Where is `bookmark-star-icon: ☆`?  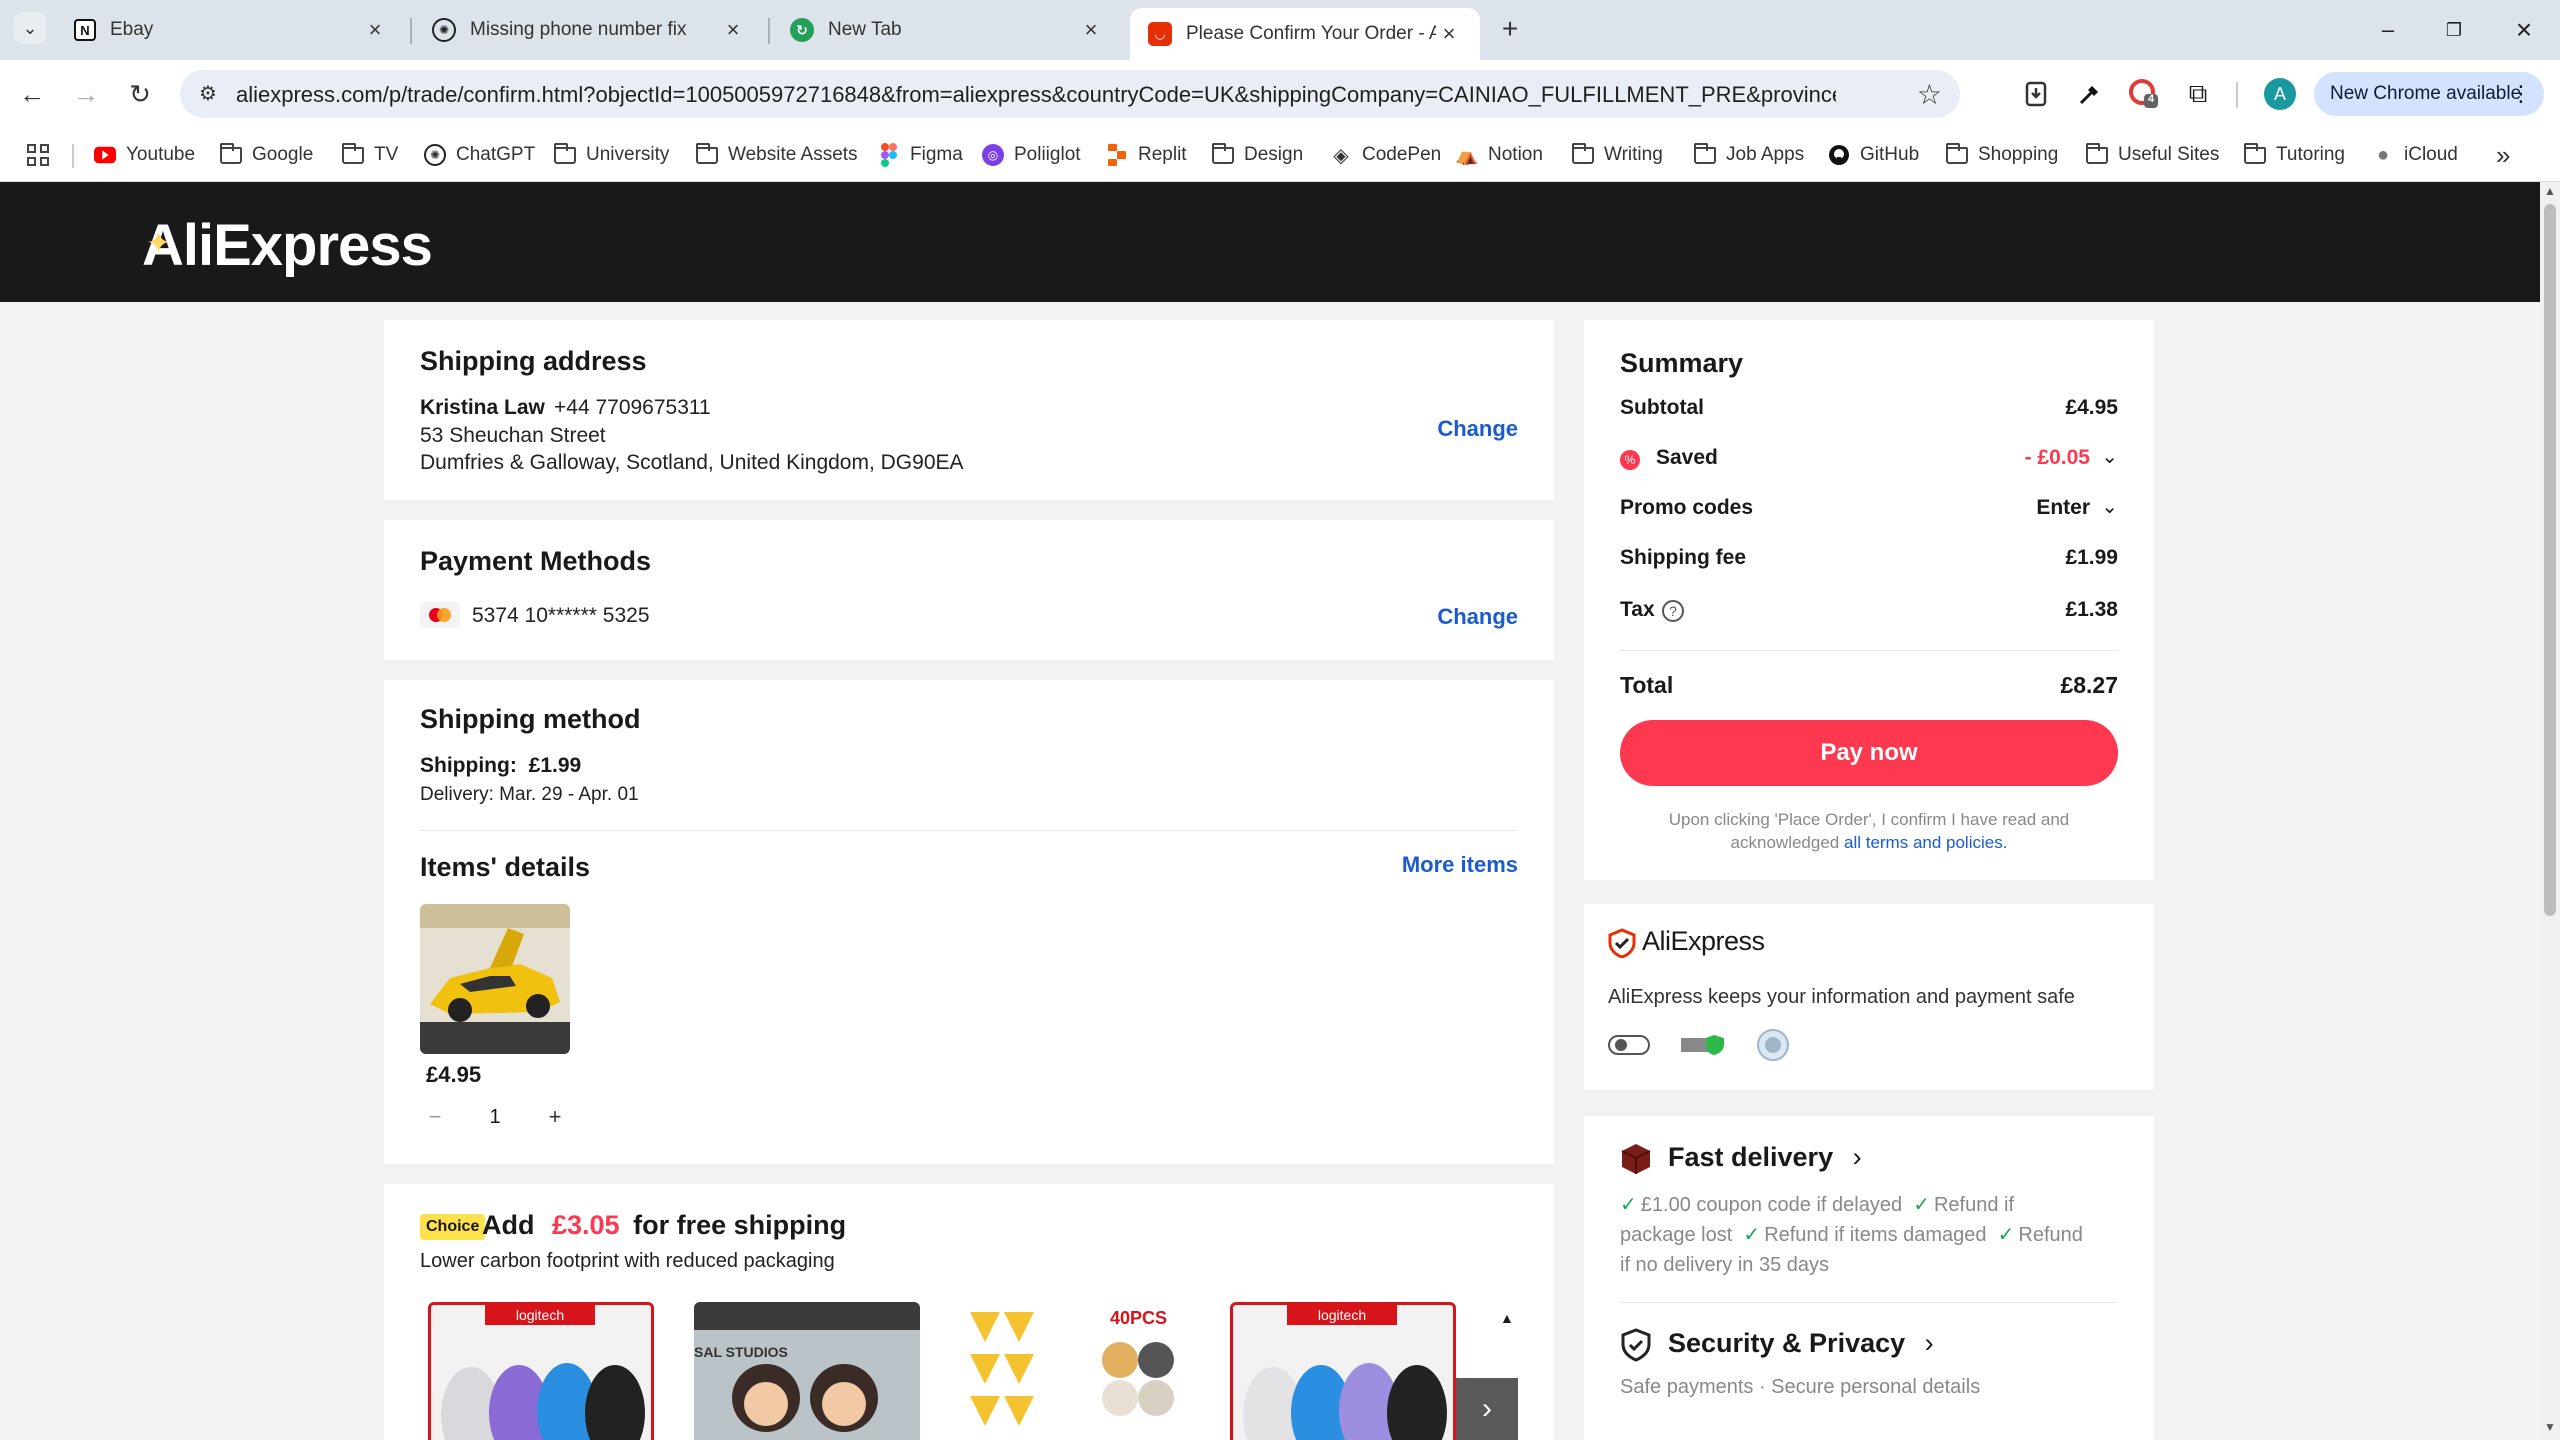 bookmark-star-icon: ☆ is located at coordinates (1929, 94).